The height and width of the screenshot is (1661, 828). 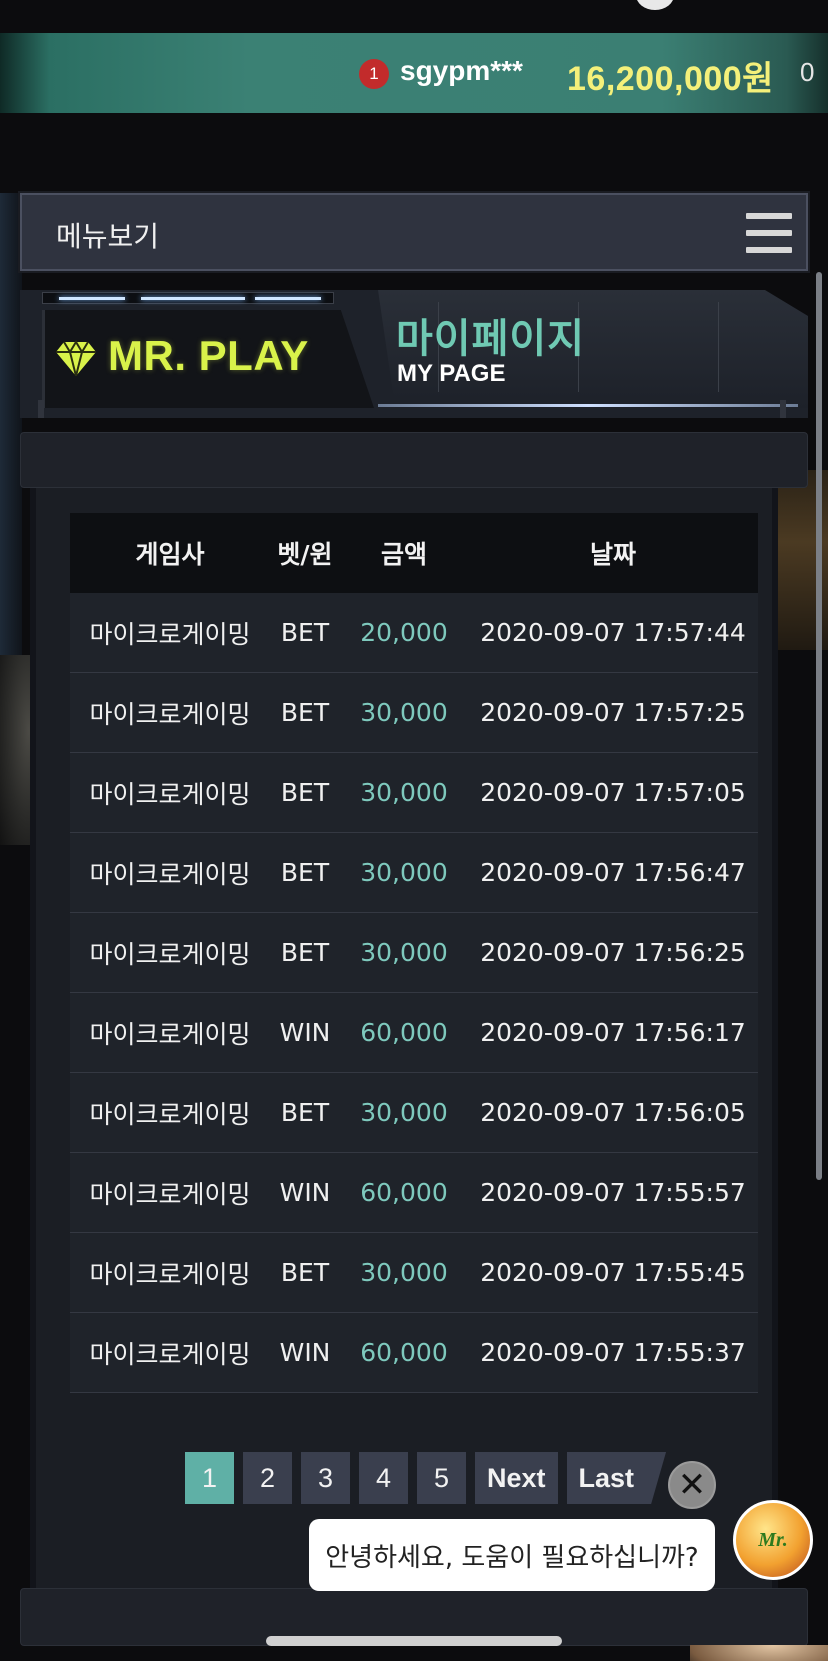 I want to click on cell-date: 2020-09-07 17:56:47, so click(x=613, y=872).